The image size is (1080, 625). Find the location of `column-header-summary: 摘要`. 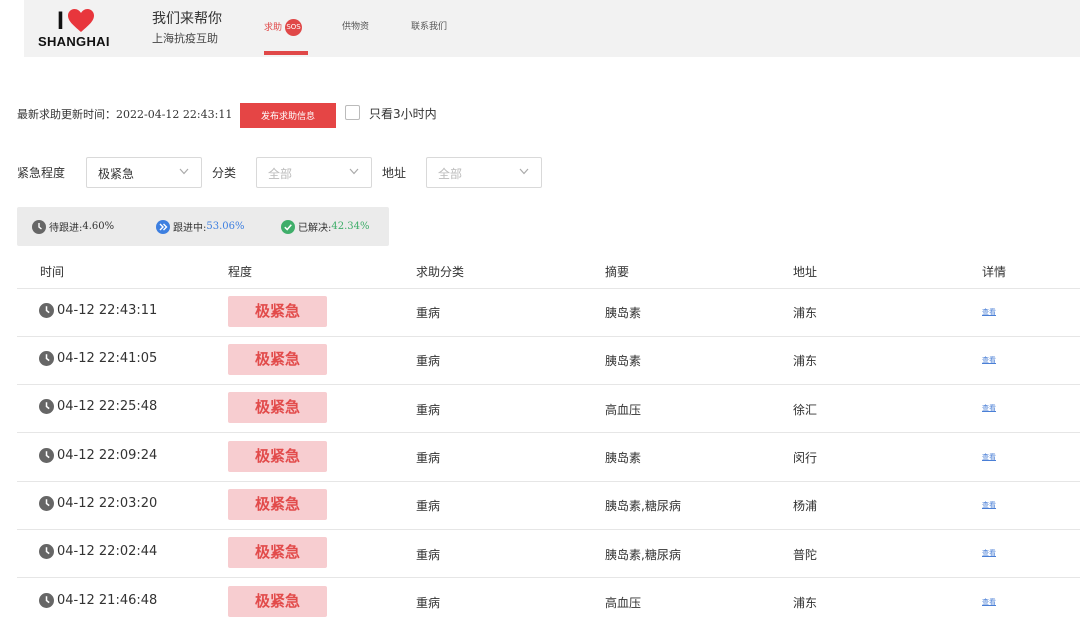

column-header-summary: 摘要 is located at coordinates (617, 272).